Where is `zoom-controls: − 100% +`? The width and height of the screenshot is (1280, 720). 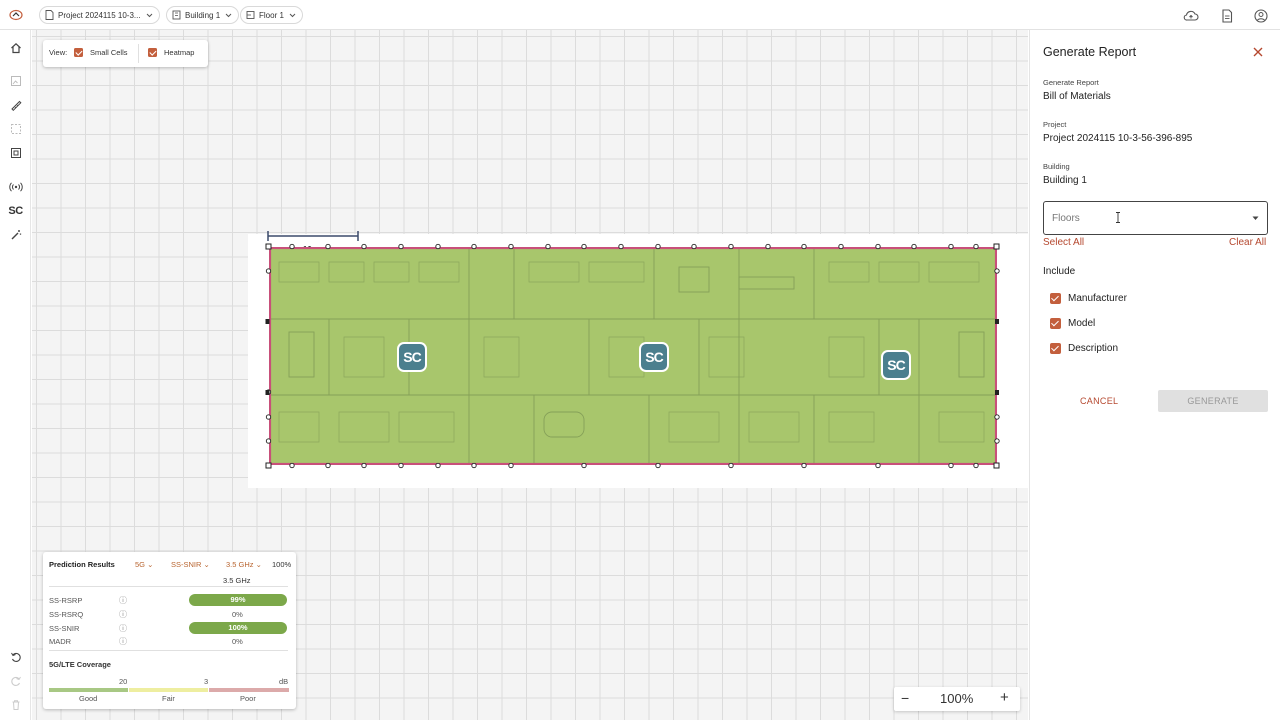 zoom-controls: − 100% + is located at coordinates (957, 699).